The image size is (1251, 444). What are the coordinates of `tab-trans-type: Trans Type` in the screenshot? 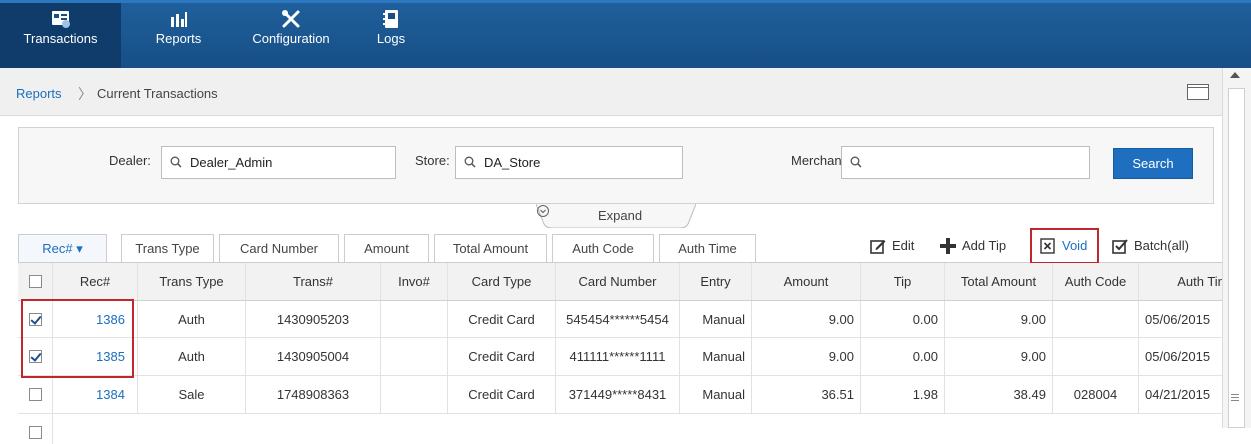 It's located at (167, 248).